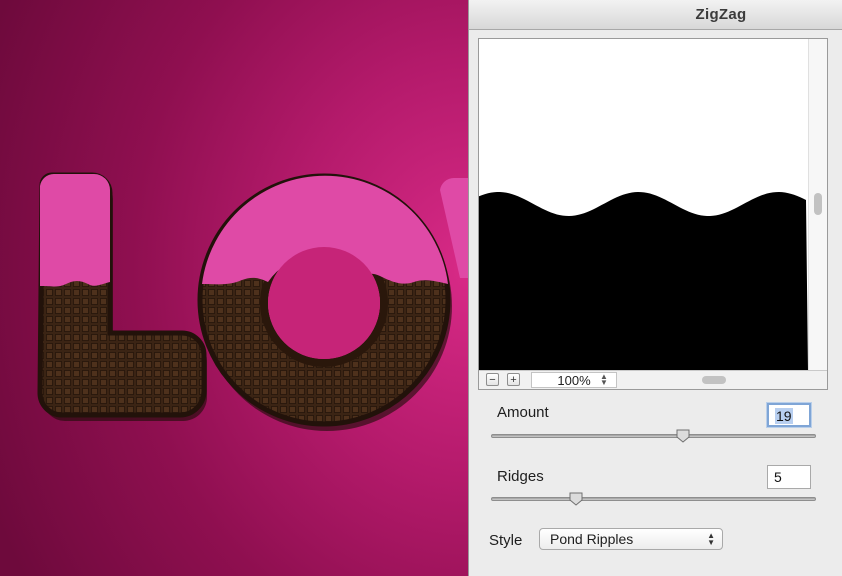 This screenshot has height=576, width=842. What do you see at coordinates (592, 539) in the screenshot?
I see `style-selected-value: Pond Ripples` at bounding box center [592, 539].